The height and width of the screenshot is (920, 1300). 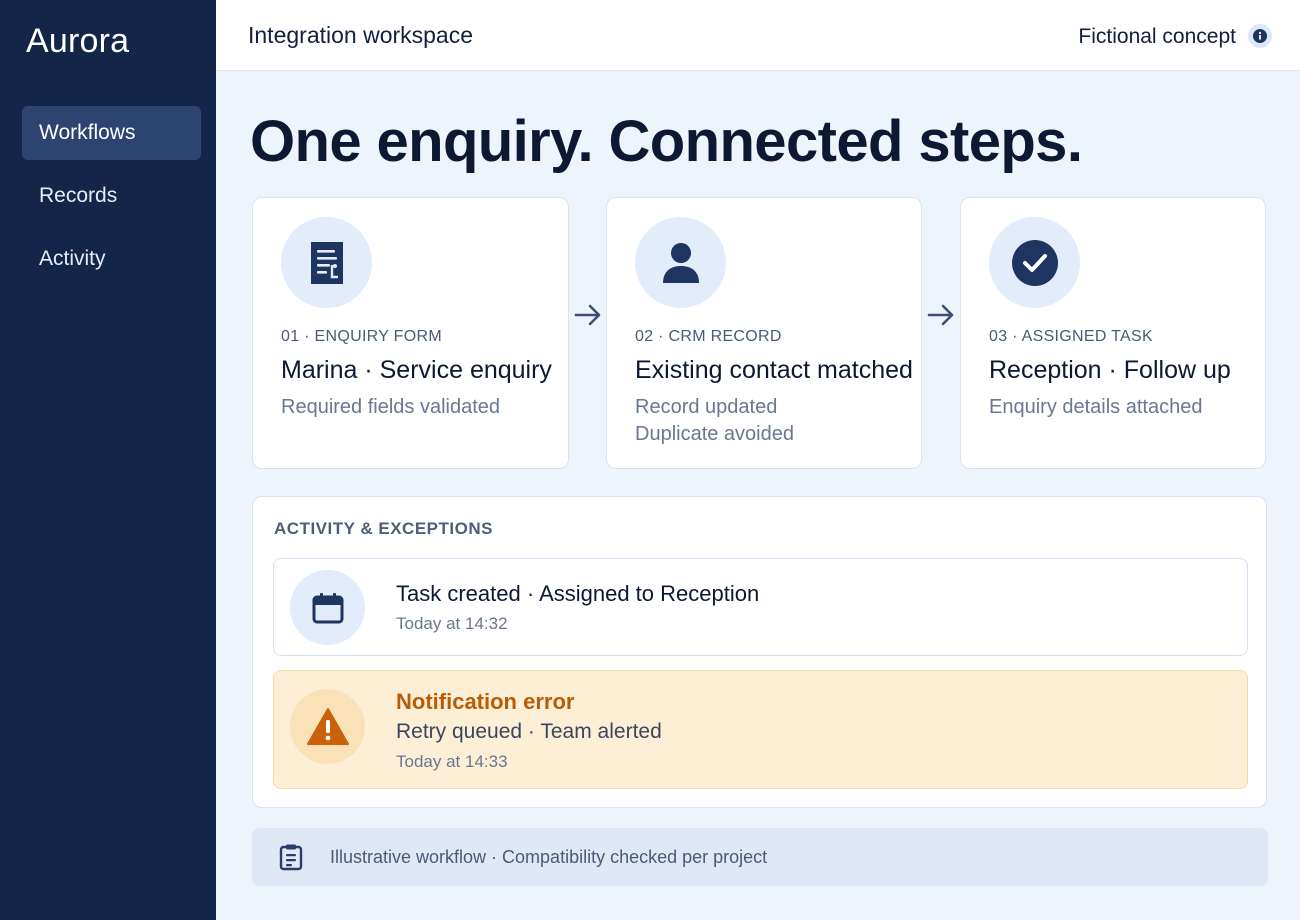 I want to click on step-tag: 03 · ASSIGNED TASK, so click(x=1071, y=336).